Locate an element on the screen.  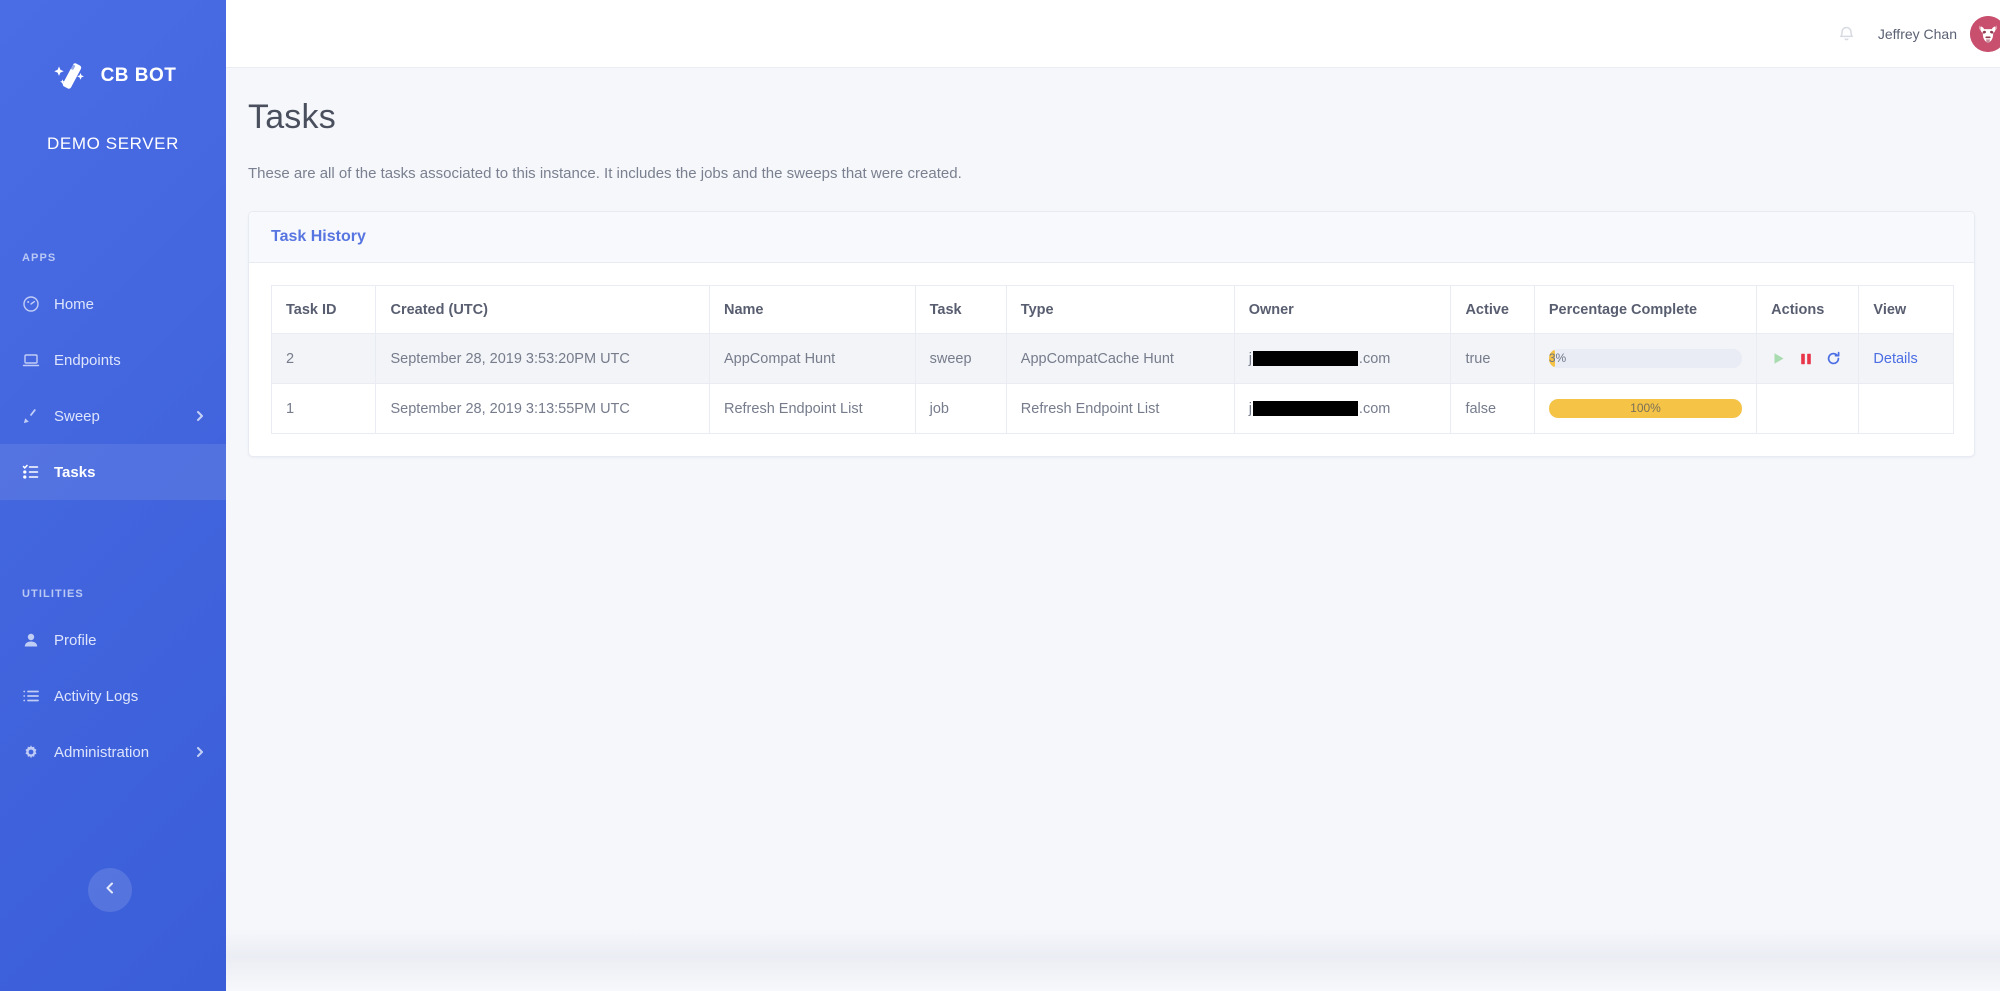
dashboard-icon is located at coordinates (31, 304).